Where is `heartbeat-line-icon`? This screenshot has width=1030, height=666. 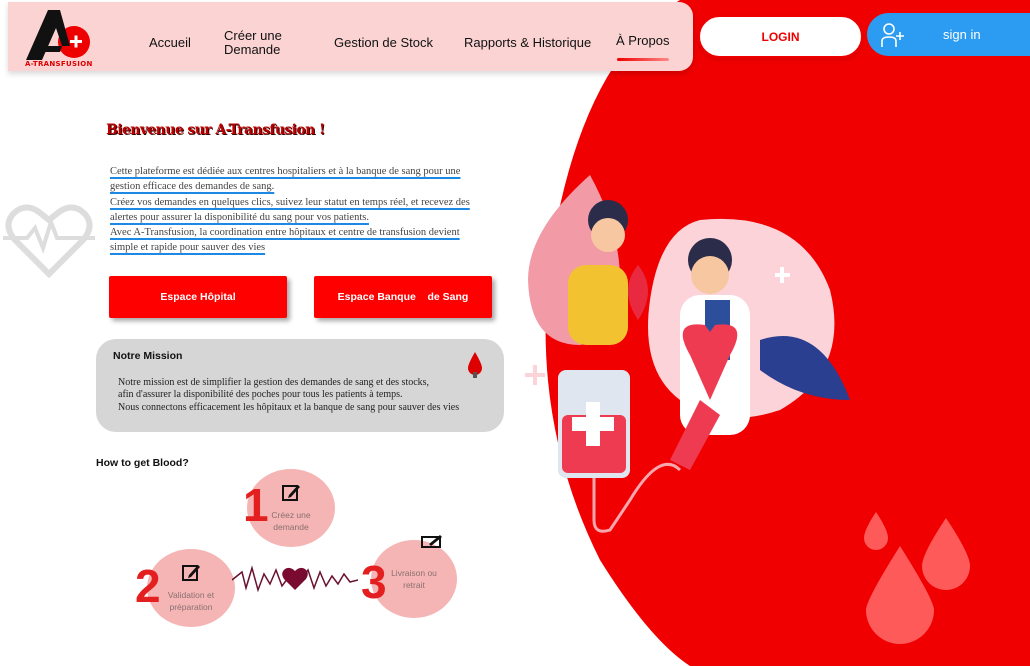 heartbeat-line-icon is located at coordinates (295, 579).